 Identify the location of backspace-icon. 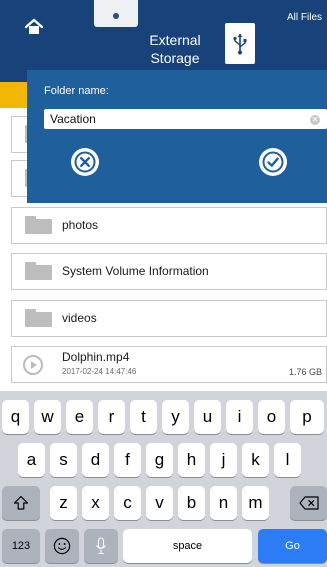
(308, 503).